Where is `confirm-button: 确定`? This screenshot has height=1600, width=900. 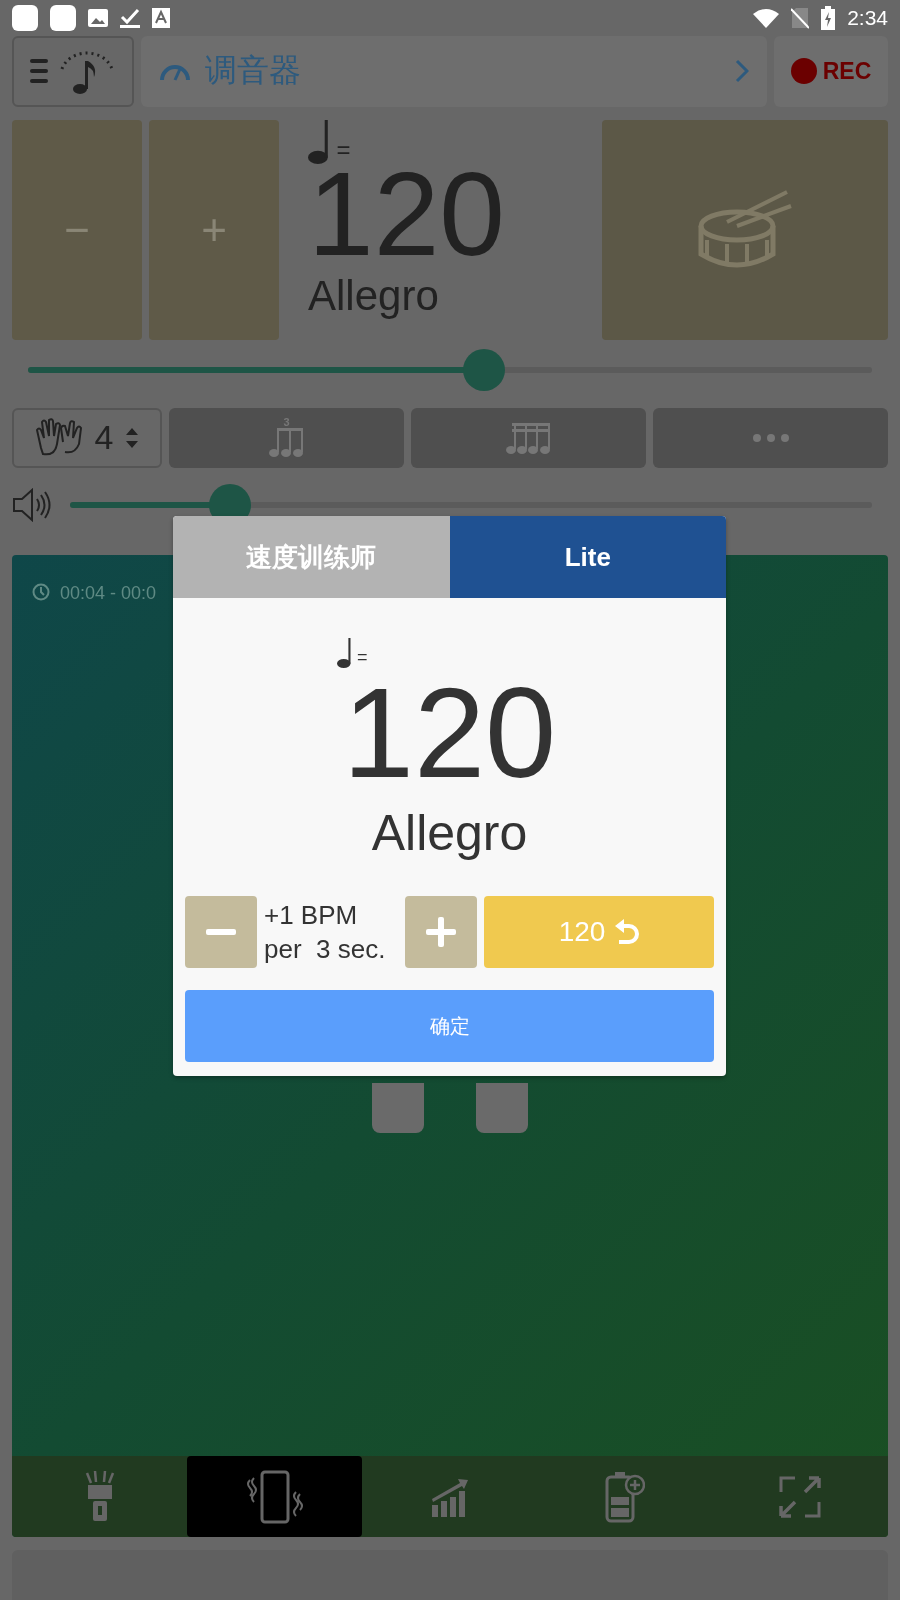
confirm-button: 确定 is located at coordinates (449, 1026).